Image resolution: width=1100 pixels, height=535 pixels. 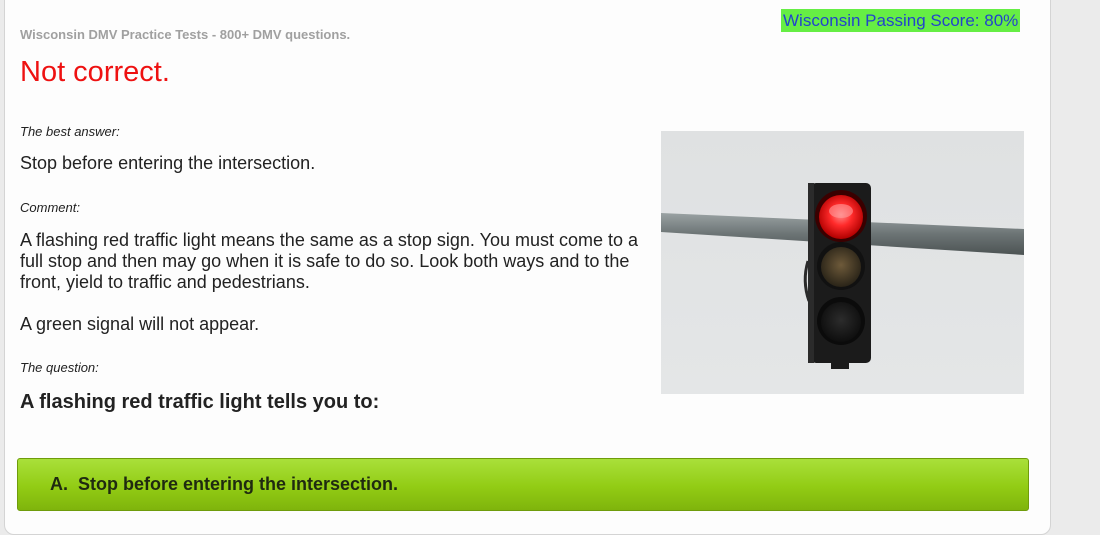 What do you see at coordinates (95, 72) in the screenshot?
I see `result-heading: Not correct.` at bounding box center [95, 72].